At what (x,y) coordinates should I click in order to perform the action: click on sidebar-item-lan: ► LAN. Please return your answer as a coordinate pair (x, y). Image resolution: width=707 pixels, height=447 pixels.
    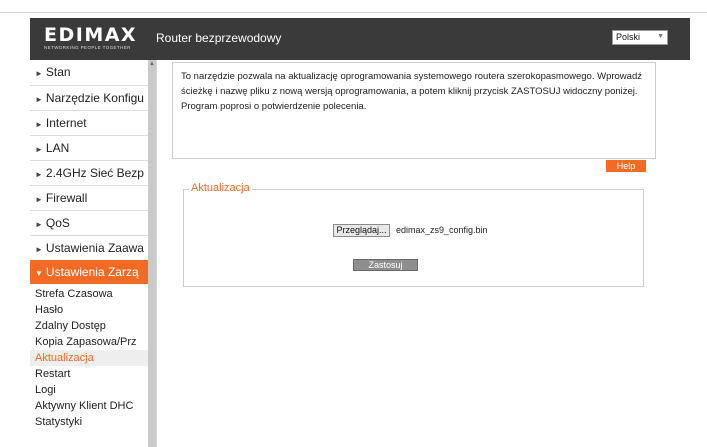
    Looking at the image, I should click on (89, 148).